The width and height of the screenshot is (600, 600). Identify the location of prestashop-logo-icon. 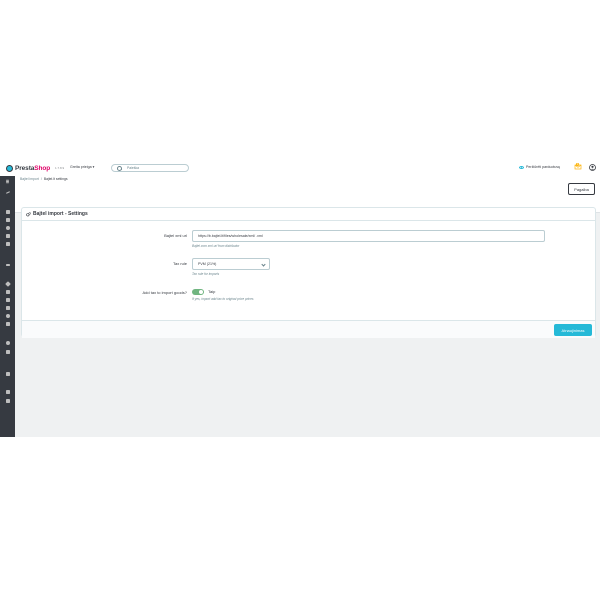
(9, 168).